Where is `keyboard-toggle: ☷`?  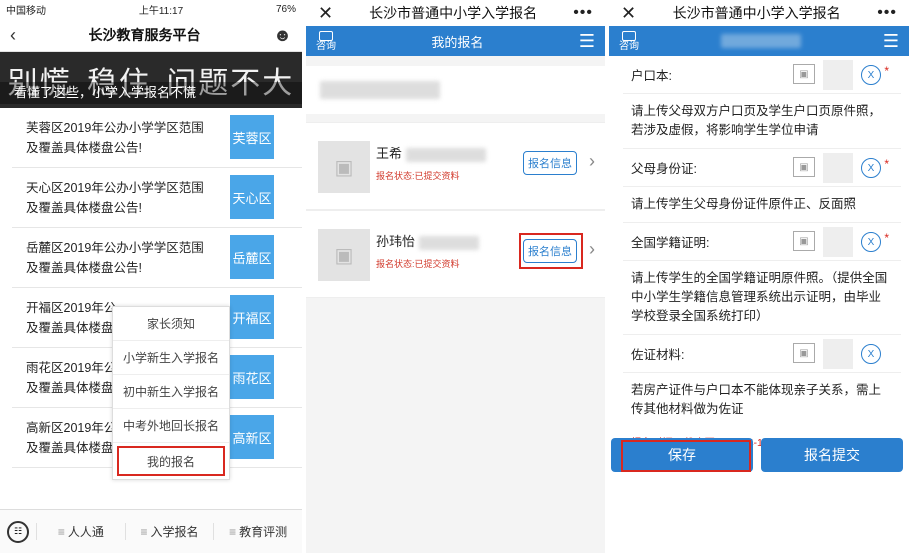
keyboard-toggle: ☷ is located at coordinates (18, 531).